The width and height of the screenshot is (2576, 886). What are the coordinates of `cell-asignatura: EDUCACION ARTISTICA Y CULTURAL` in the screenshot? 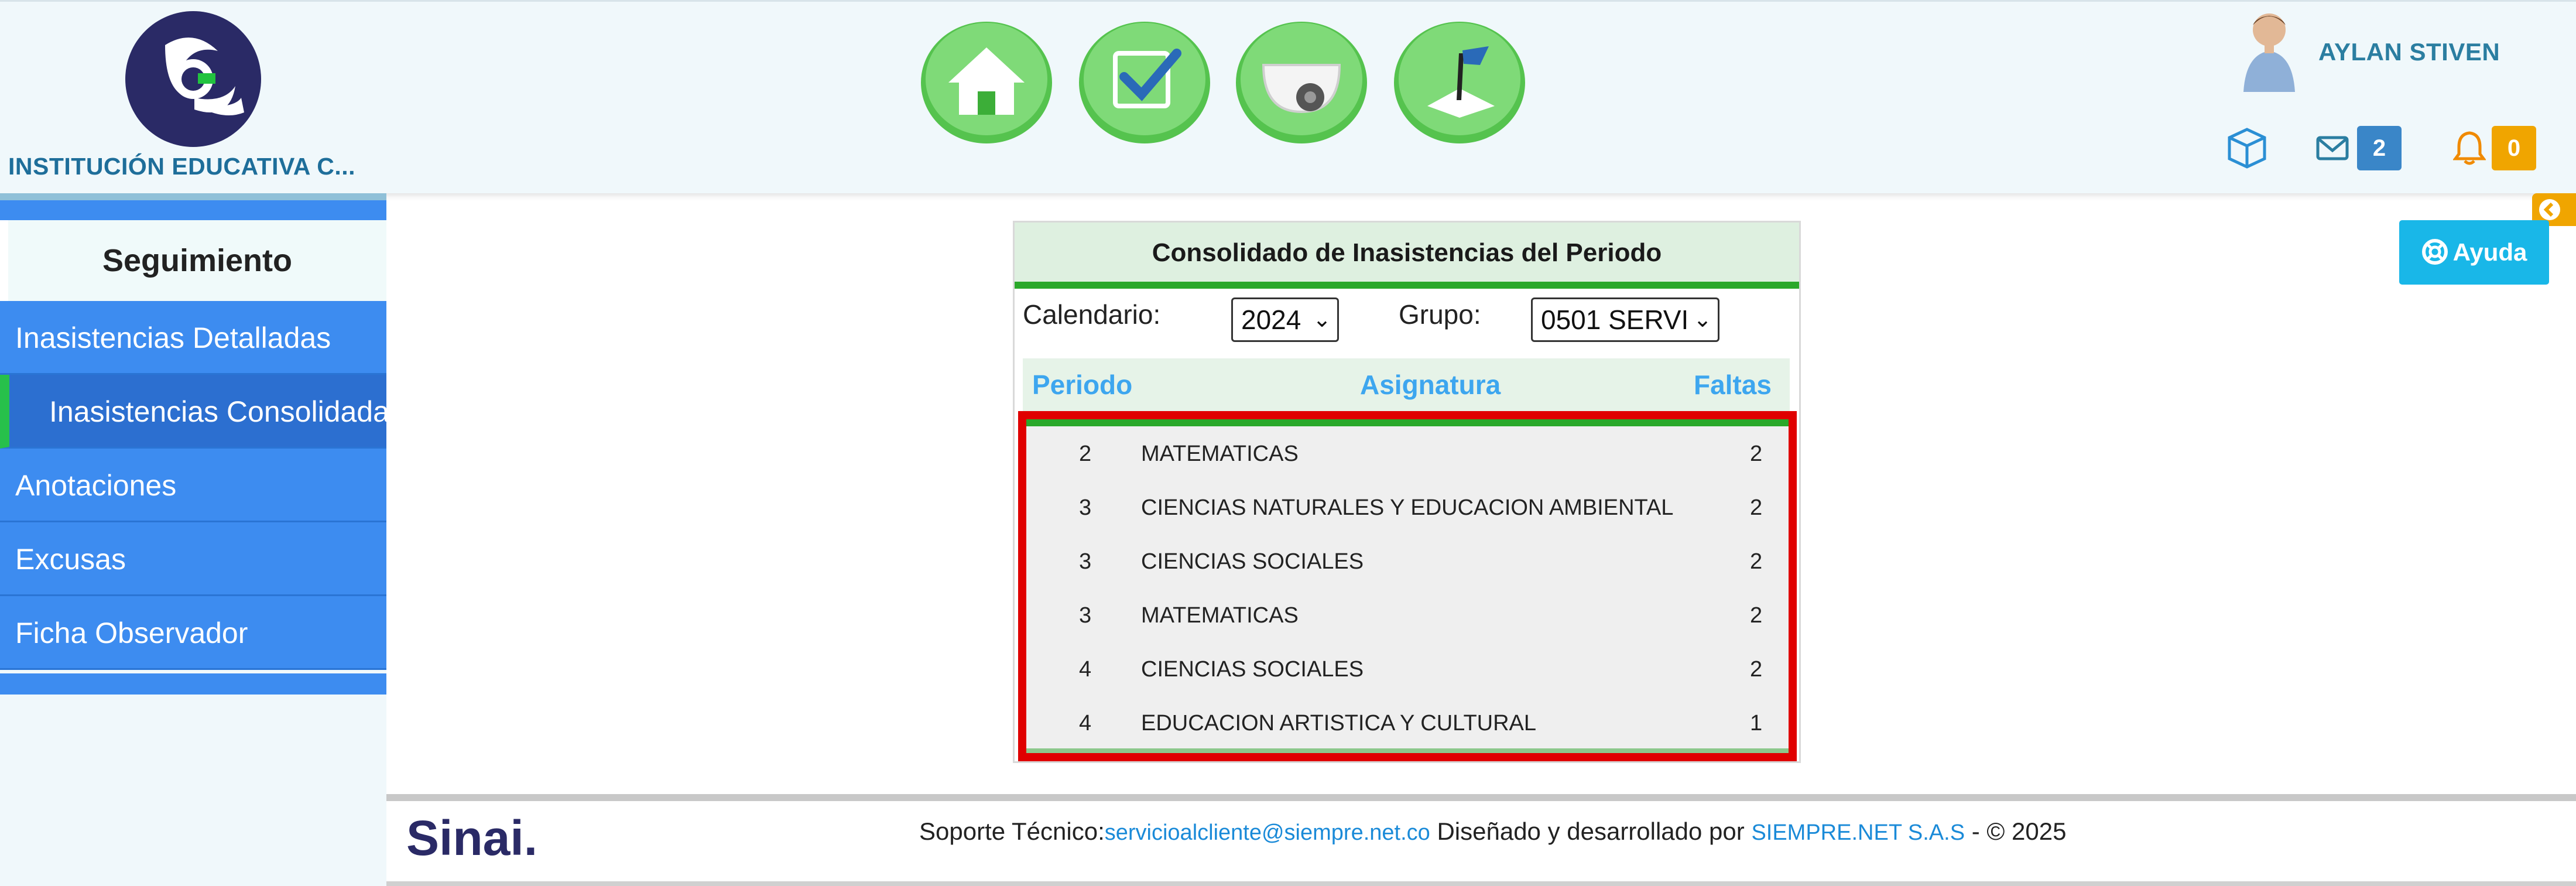 It's located at (1339, 723).